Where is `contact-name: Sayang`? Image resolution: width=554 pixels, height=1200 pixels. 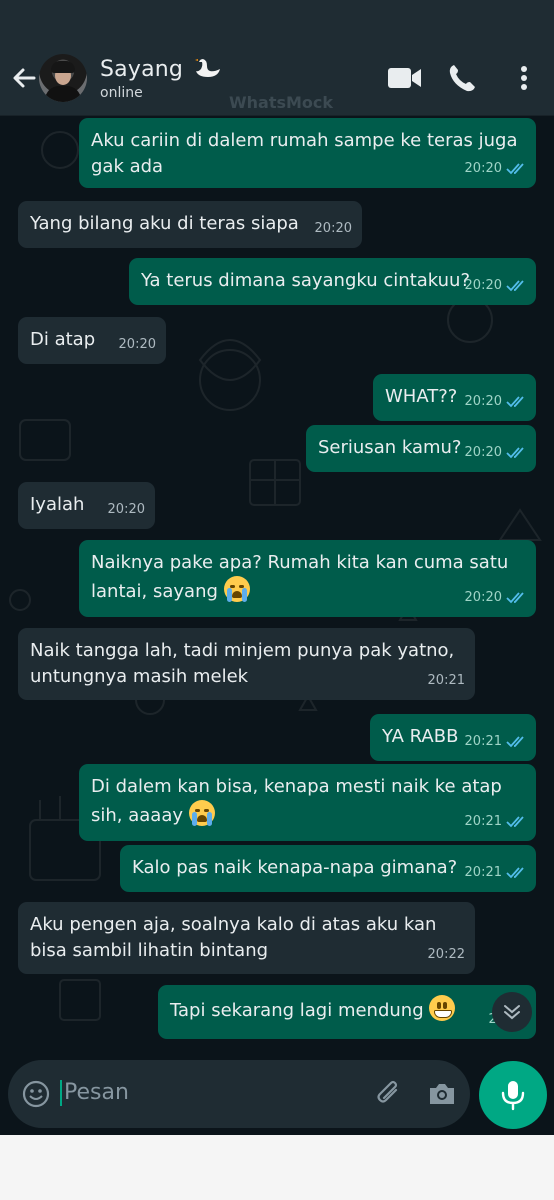
contact-name: Sayang is located at coordinates (161, 68).